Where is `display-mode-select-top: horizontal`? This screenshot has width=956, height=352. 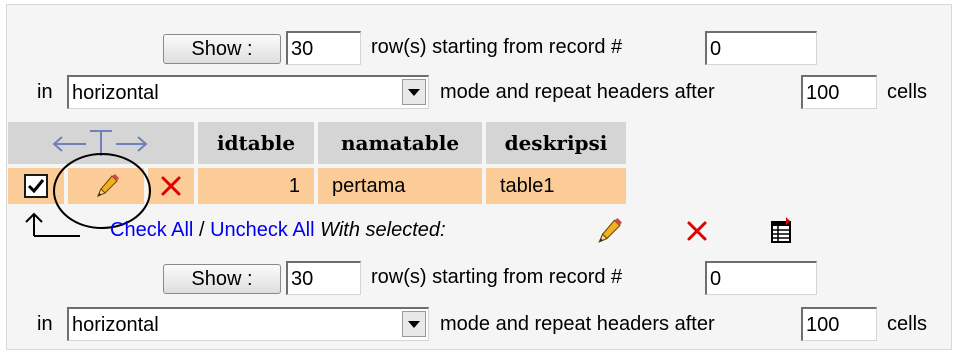
display-mode-select-top: horizontal is located at coordinates (248, 92).